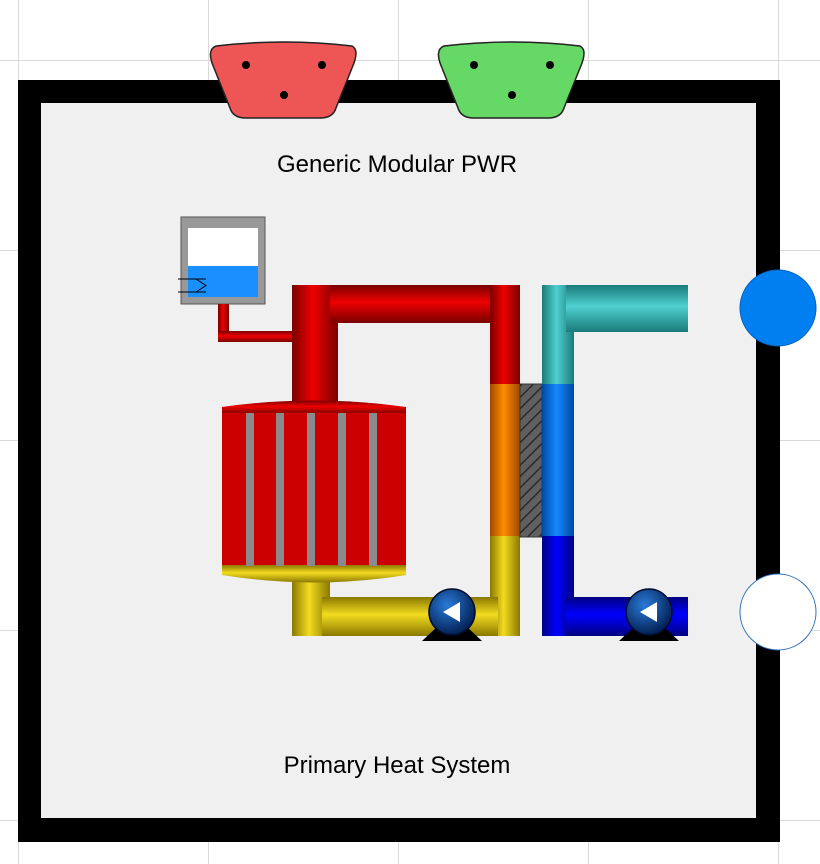  What do you see at coordinates (778, 308) in the screenshot?
I see `coolant-outlet-port` at bounding box center [778, 308].